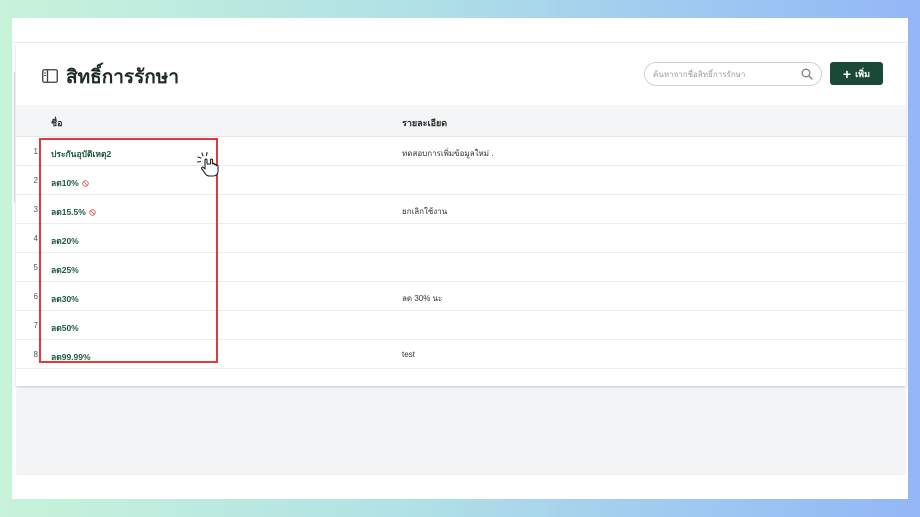 This screenshot has width=920, height=517. Describe the element at coordinates (35, 209) in the screenshot. I see `row-index: 3` at that location.